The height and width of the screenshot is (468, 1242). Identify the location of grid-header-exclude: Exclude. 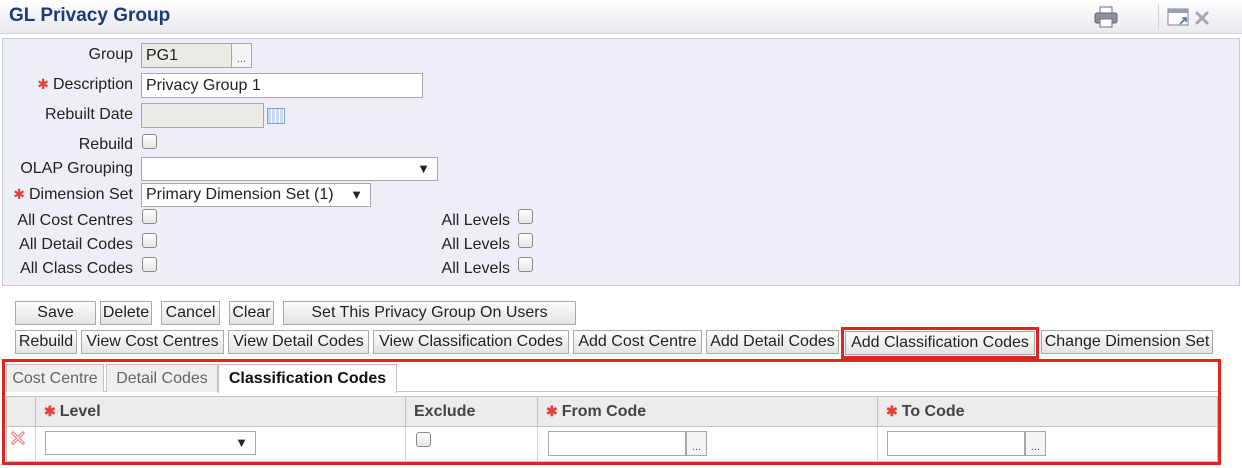
(472, 412).